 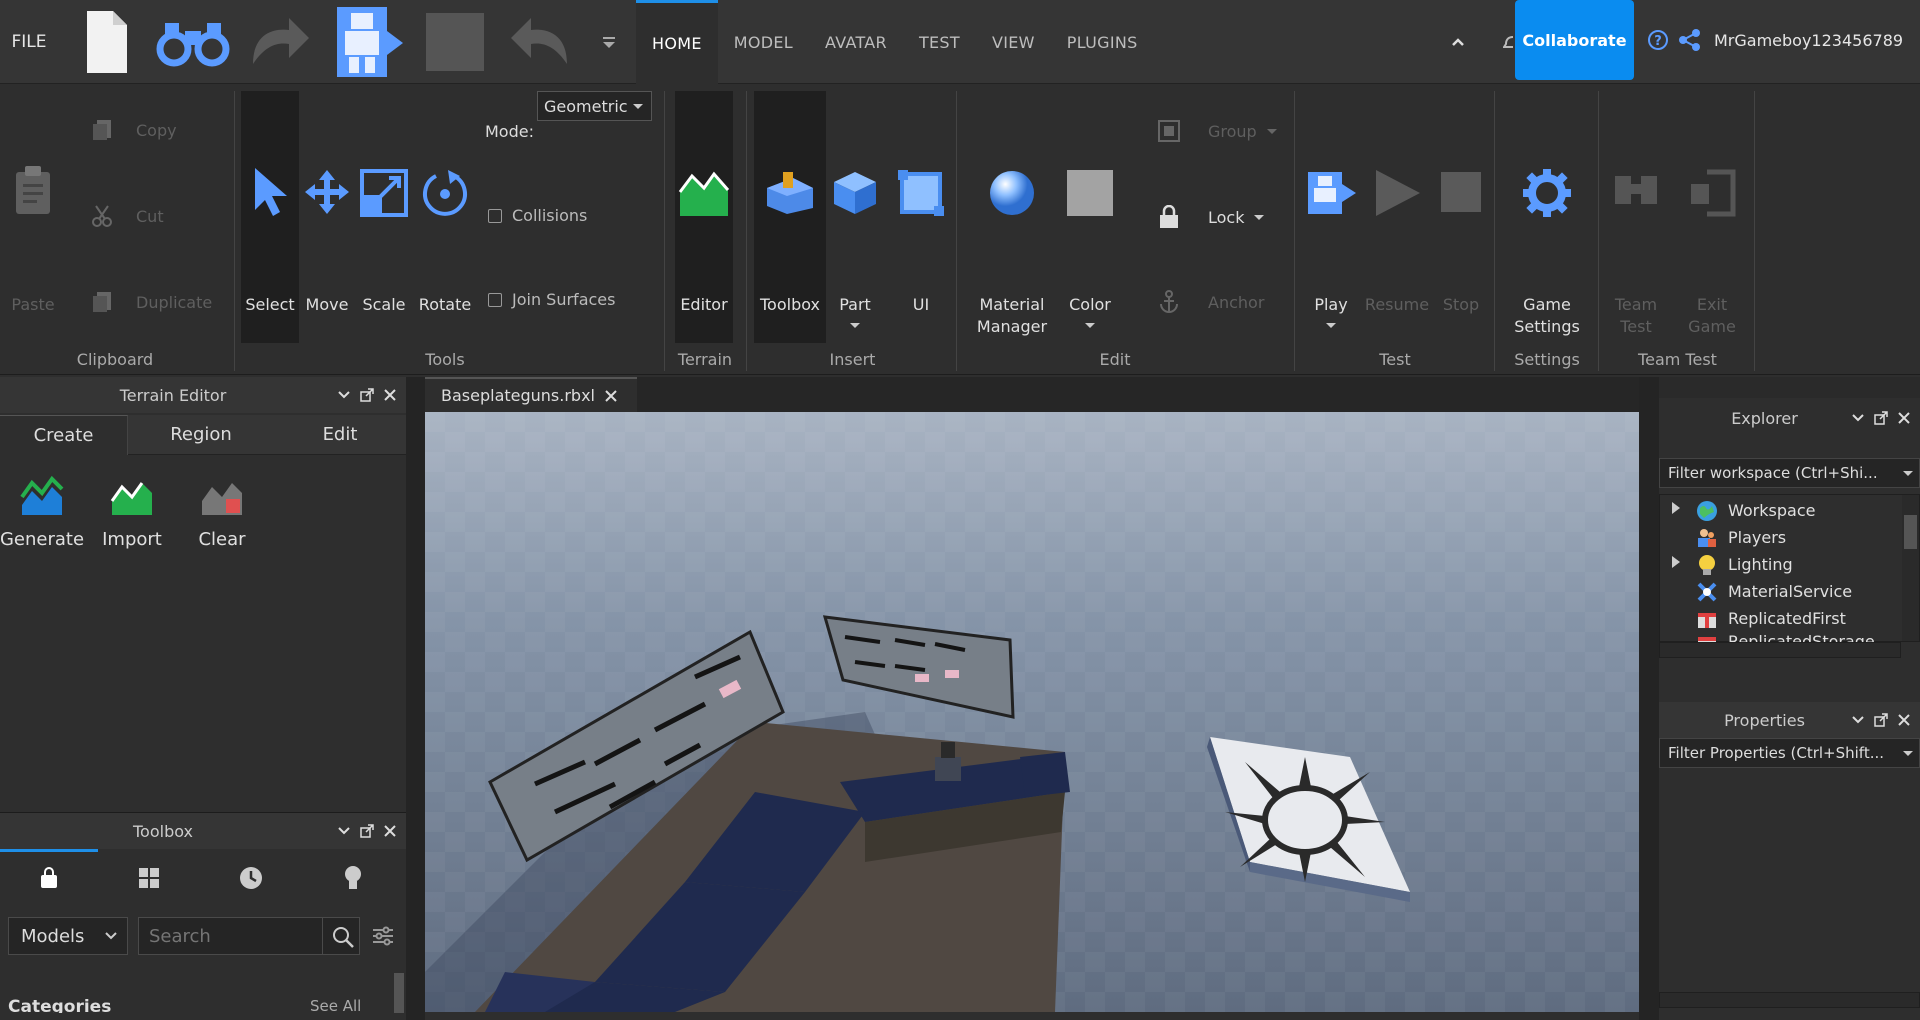 I want to click on stop-square-icon, so click(x=455, y=42).